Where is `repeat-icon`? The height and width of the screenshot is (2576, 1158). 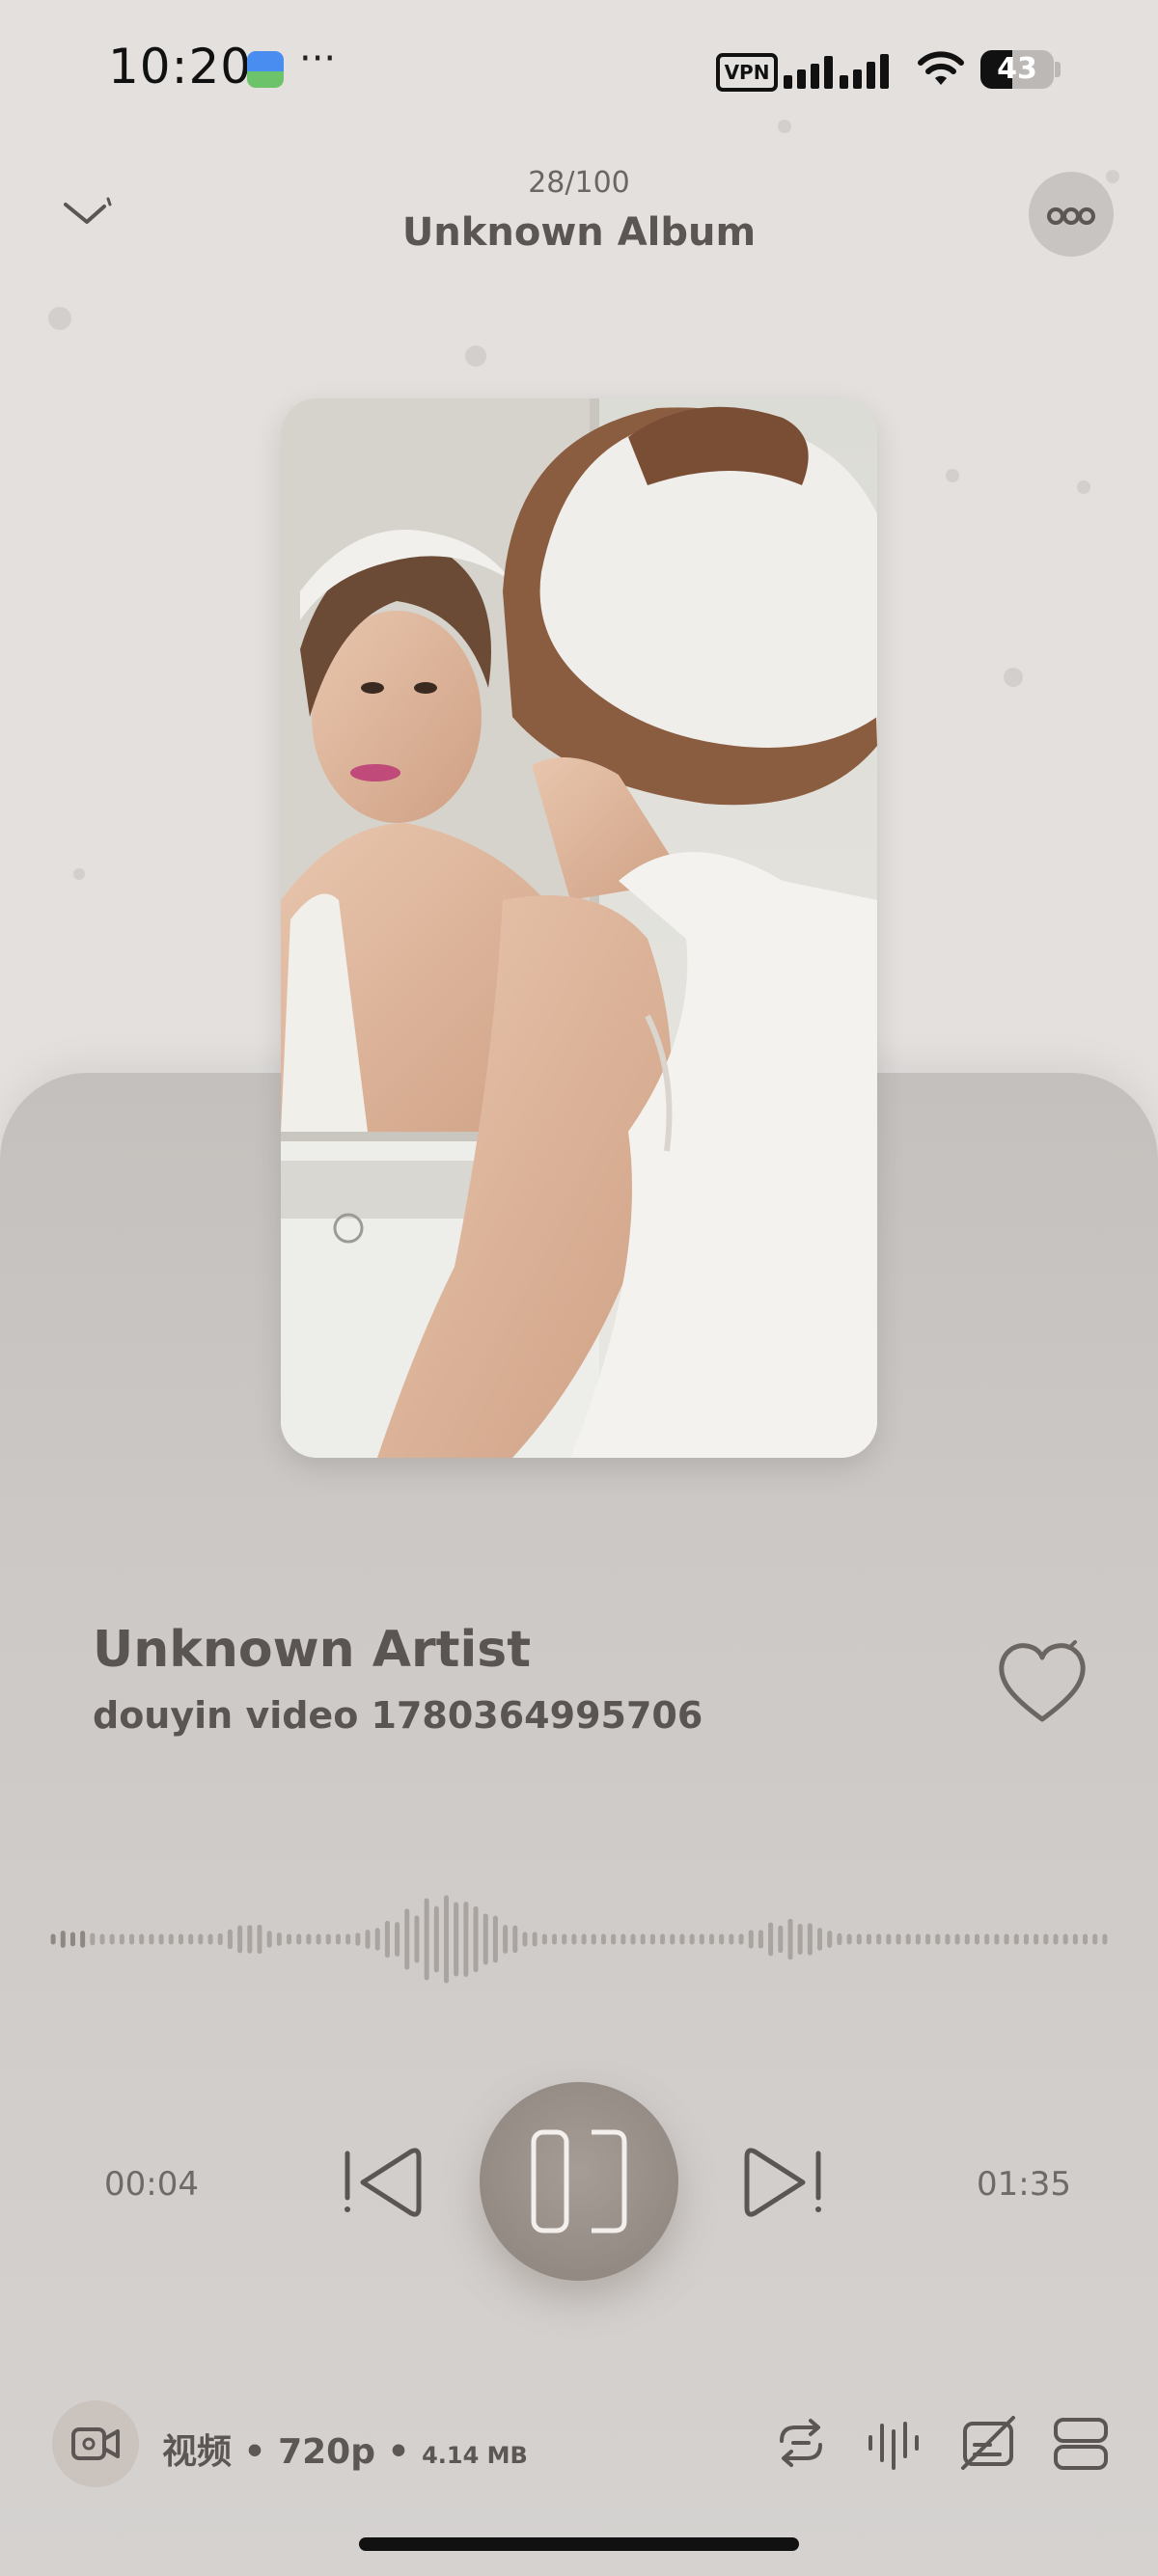
repeat-icon is located at coordinates (801, 2443).